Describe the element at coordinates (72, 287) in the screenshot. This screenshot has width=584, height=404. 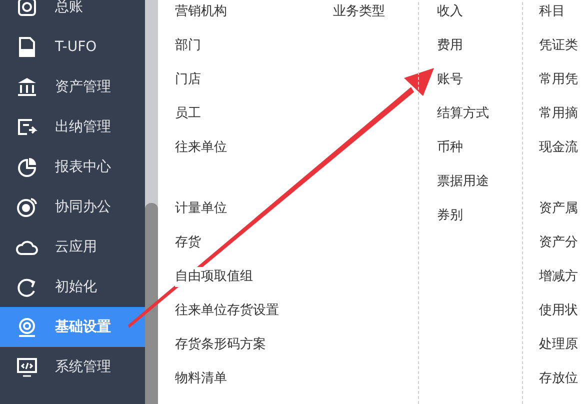
I see `sidebar-item: 初始化` at that location.